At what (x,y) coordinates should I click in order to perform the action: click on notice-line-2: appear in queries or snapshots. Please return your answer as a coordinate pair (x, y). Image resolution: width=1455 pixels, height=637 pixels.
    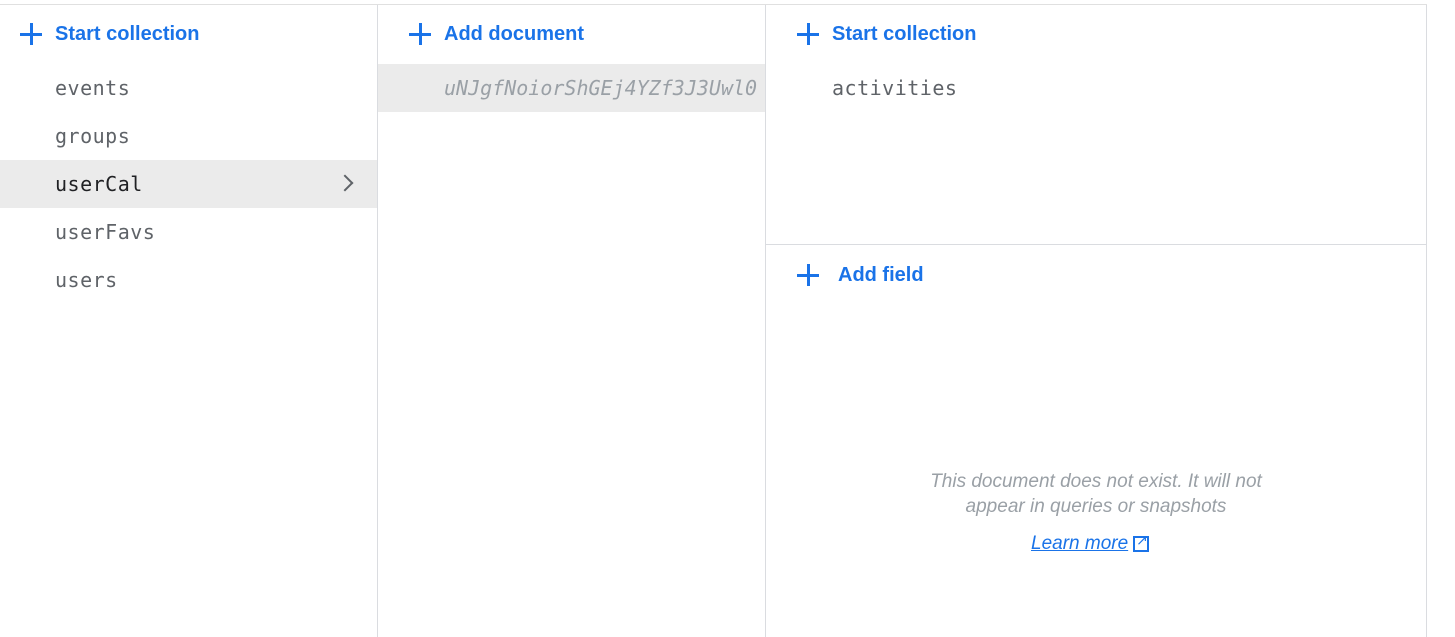
    Looking at the image, I should click on (1096, 506).